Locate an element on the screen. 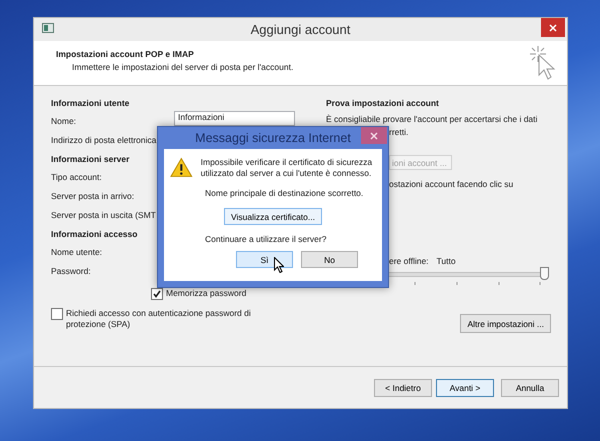 This screenshot has height=441, width=600. note-text: ostazioni account facendo clic su is located at coordinates (451, 184).